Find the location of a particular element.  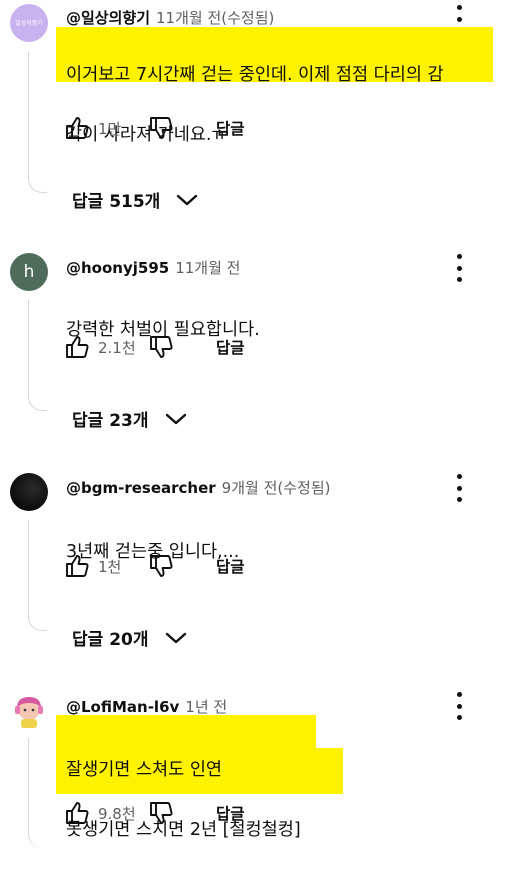

comment-time: 1년 전 is located at coordinates (206, 707).